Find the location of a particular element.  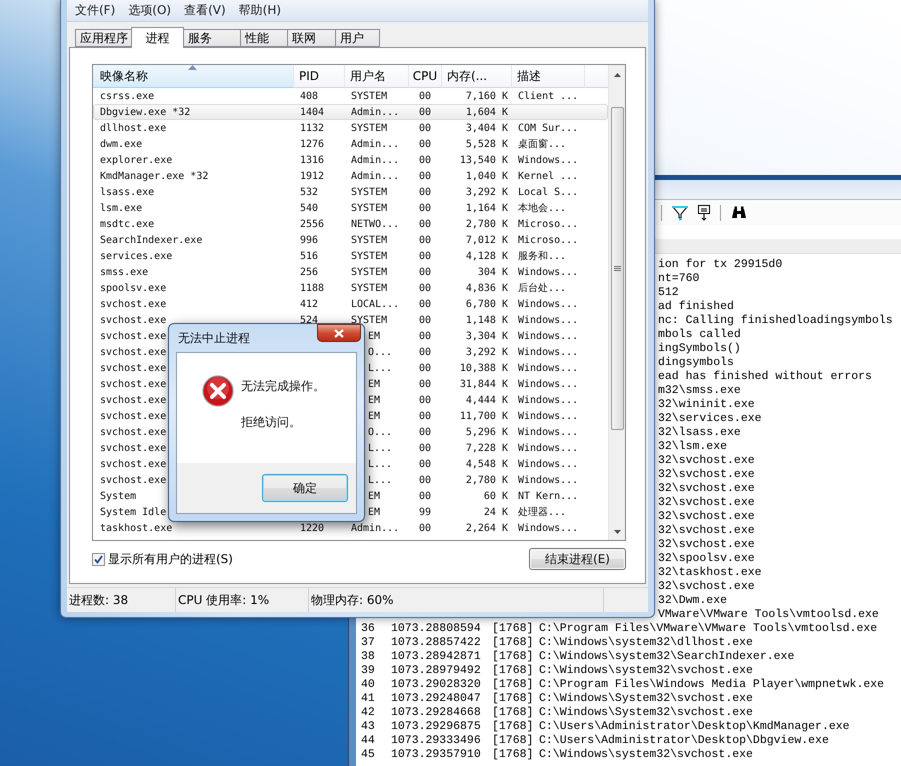

log-time: 1073.28808594 is located at coordinates (436, 628).